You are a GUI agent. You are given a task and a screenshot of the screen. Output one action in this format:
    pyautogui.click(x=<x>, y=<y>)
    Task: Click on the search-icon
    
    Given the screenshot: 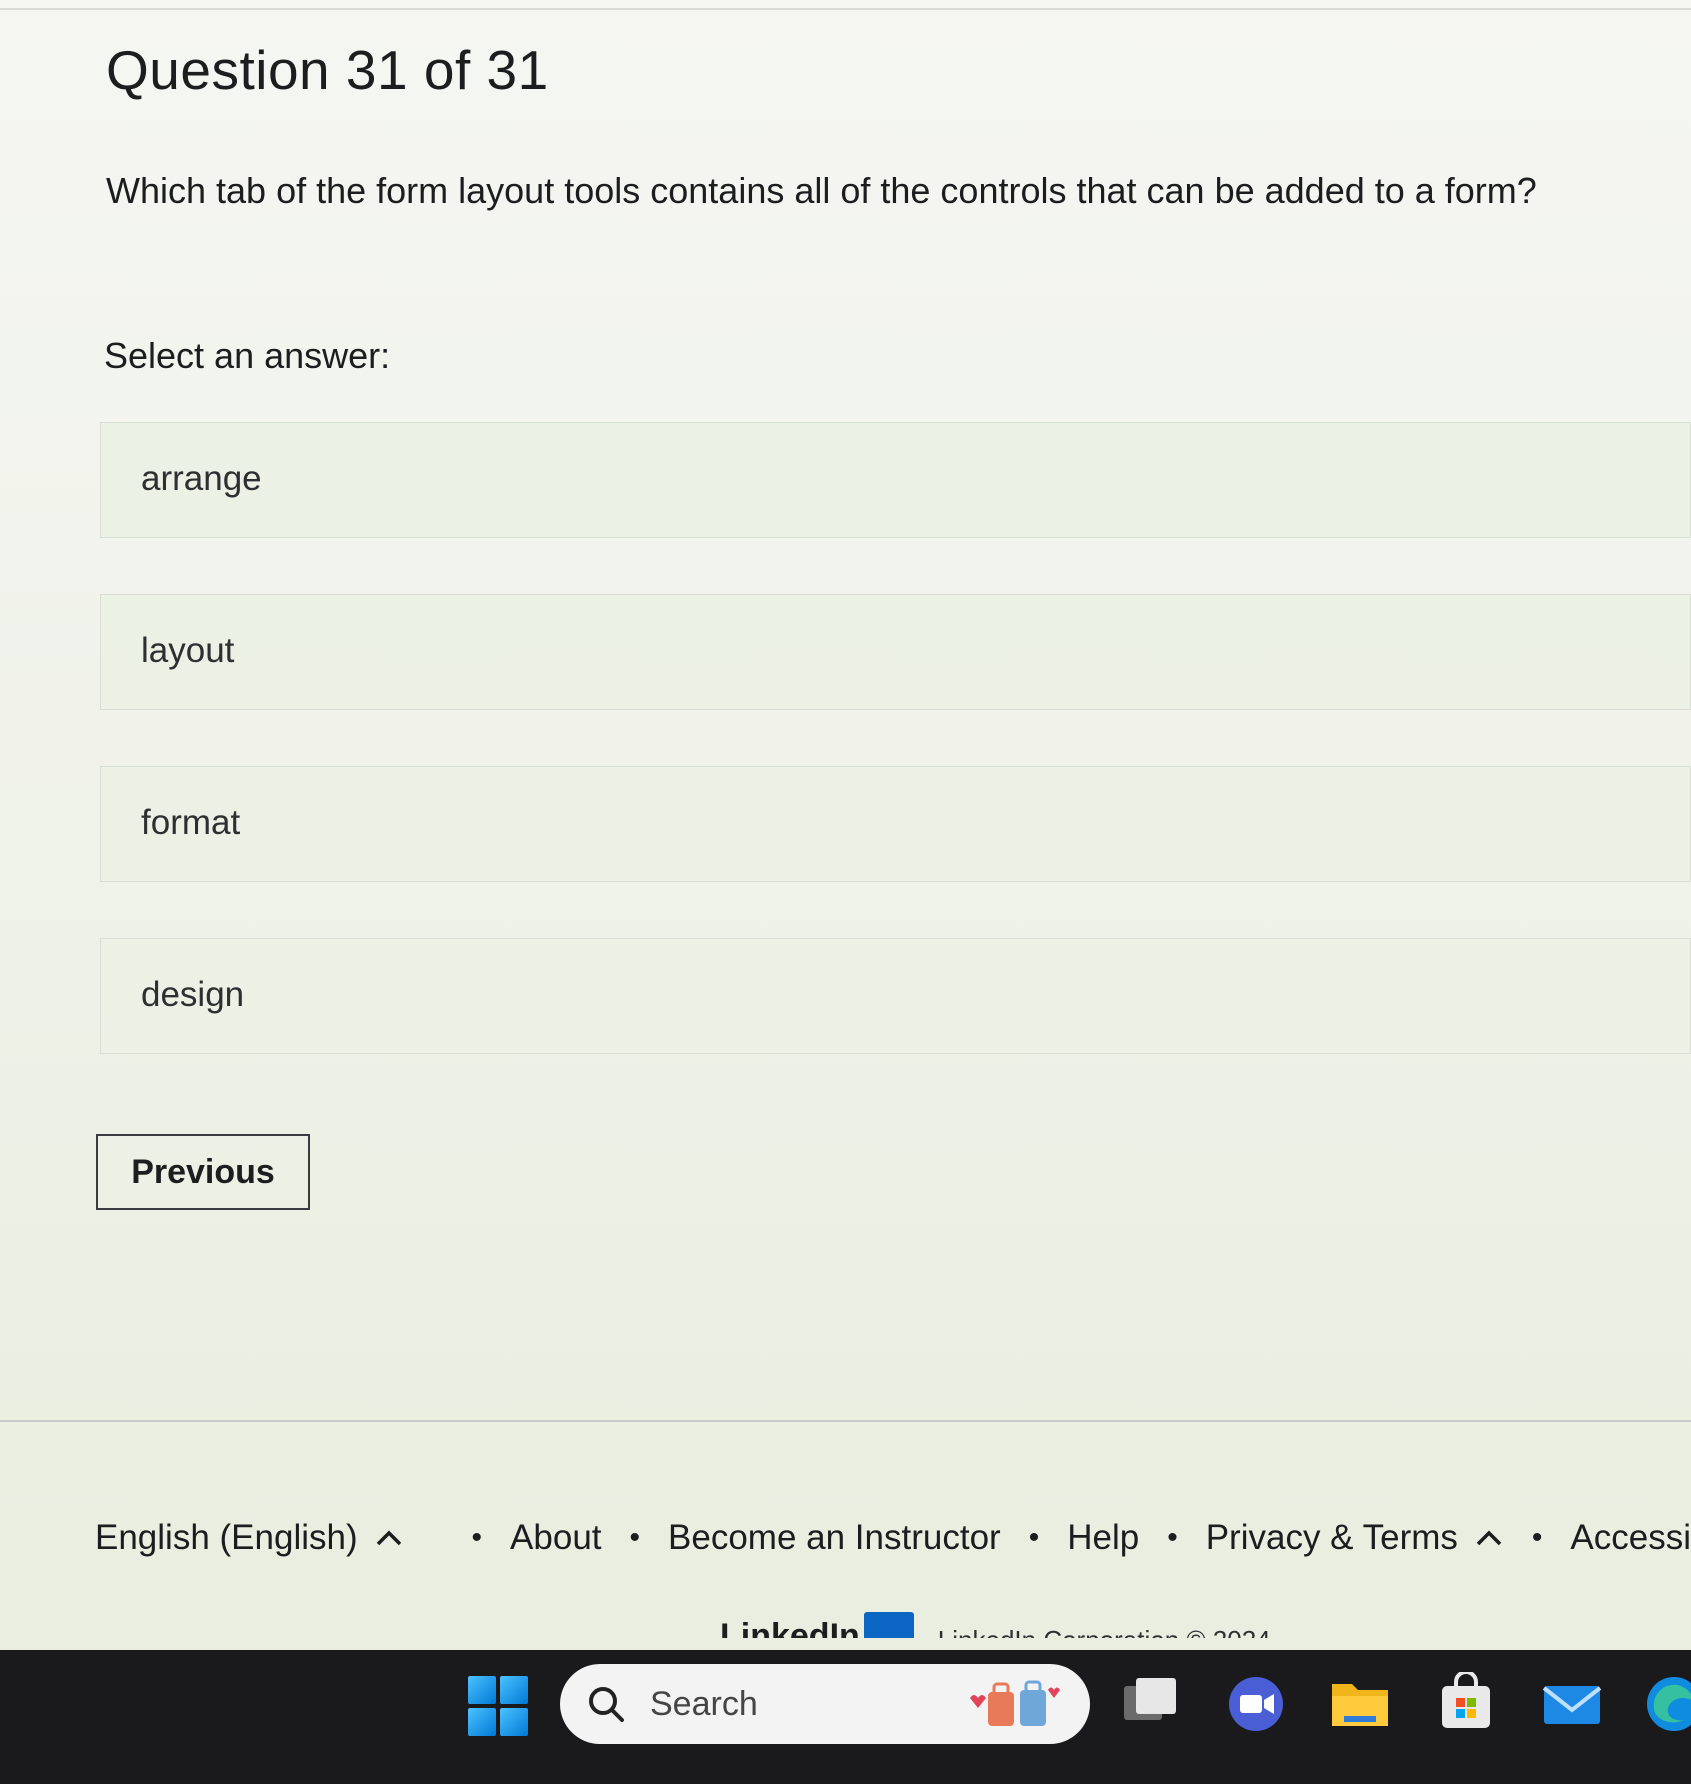 What is the action you would take?
    pyautogui.click(x=606, y=1704)
    